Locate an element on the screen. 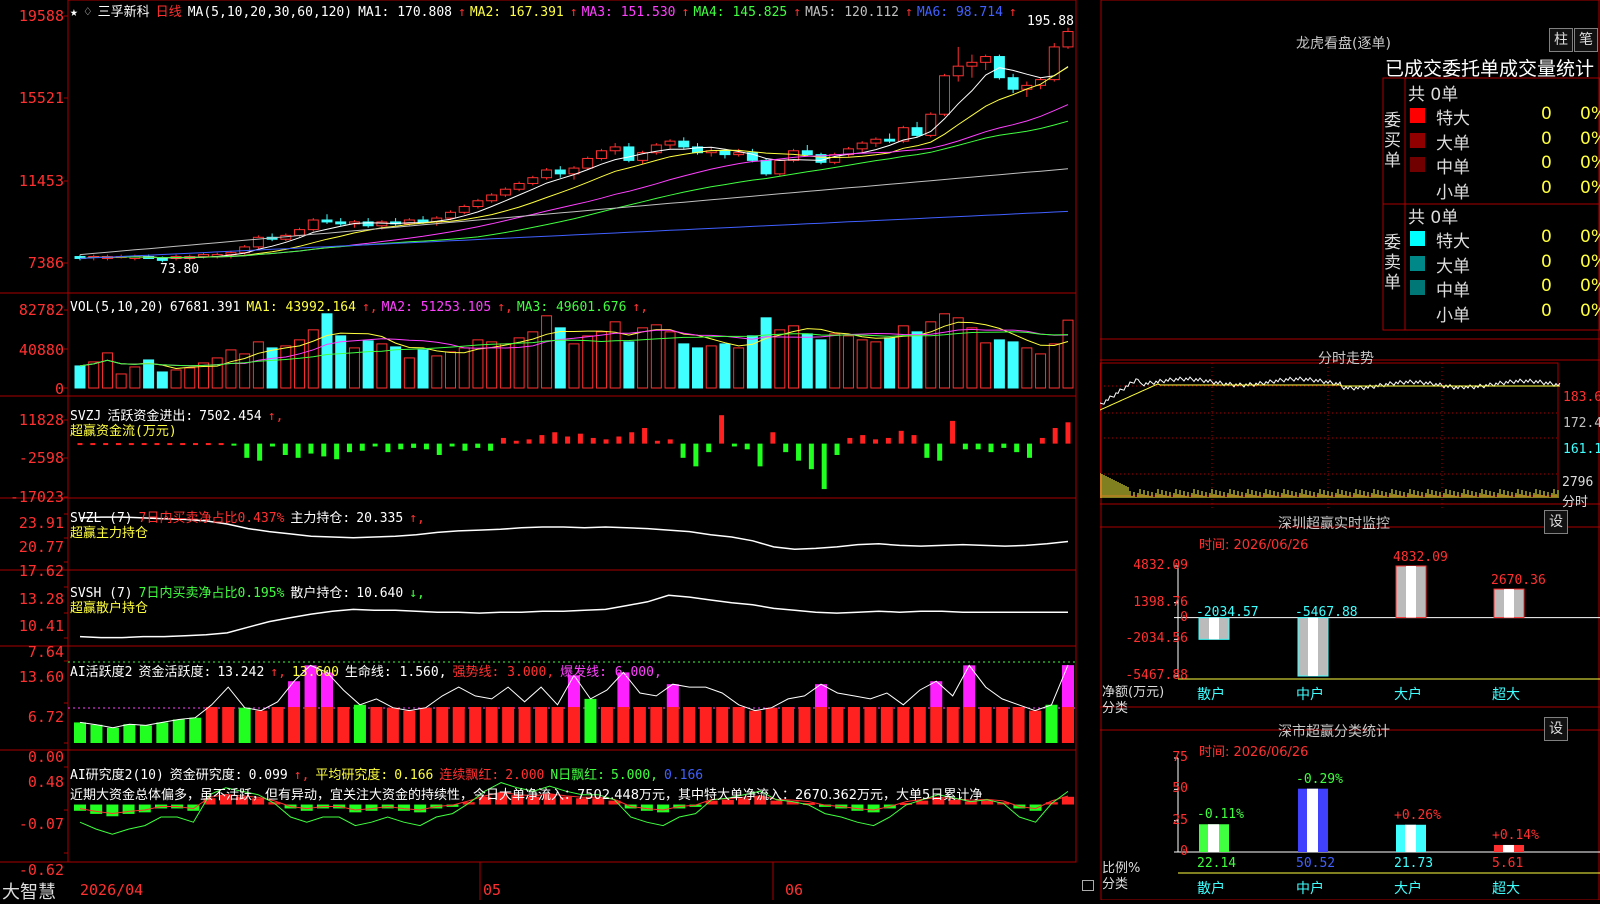 Image resolution: width=1600 pixels, height=904 pixels. vol-axis-label-0: 82782 is located at coordinates (41, 310).